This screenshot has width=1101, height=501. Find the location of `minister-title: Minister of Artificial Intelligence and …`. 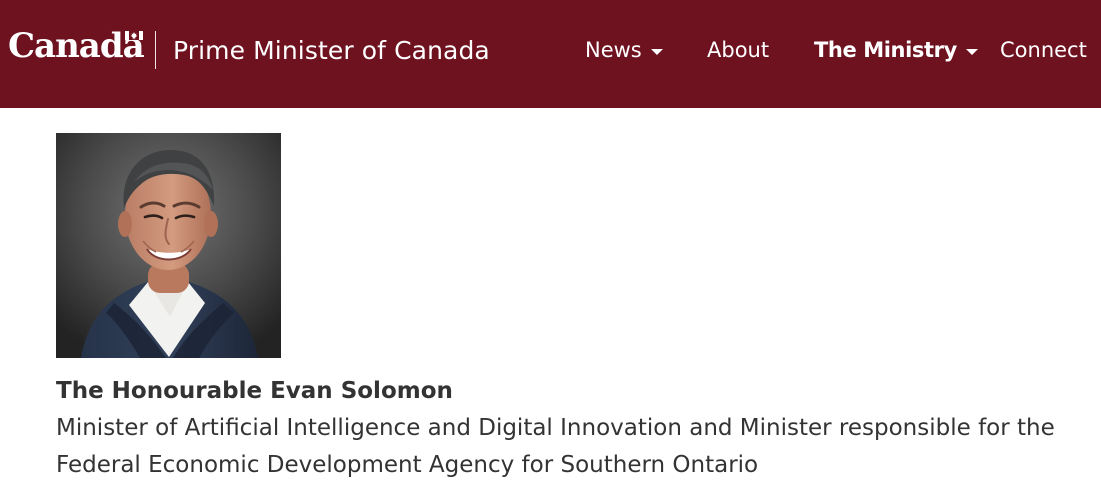

minister-title: Minister of Artificial Intelligence and … is located at coordinates (555, 446).